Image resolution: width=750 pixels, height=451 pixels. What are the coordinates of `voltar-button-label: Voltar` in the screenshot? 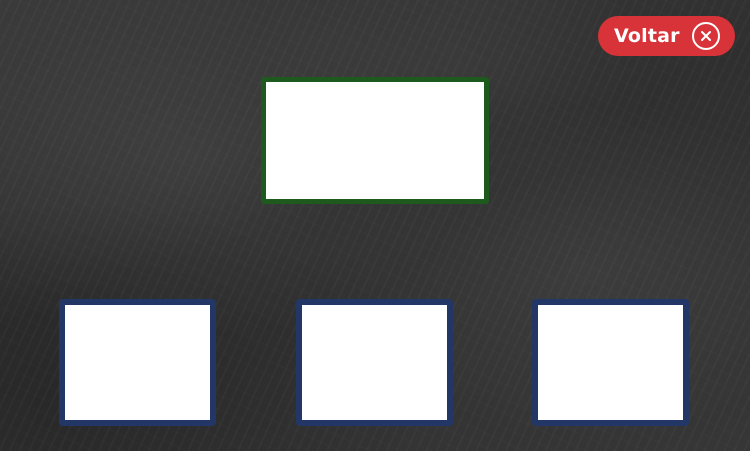 It's located at (647, 36).